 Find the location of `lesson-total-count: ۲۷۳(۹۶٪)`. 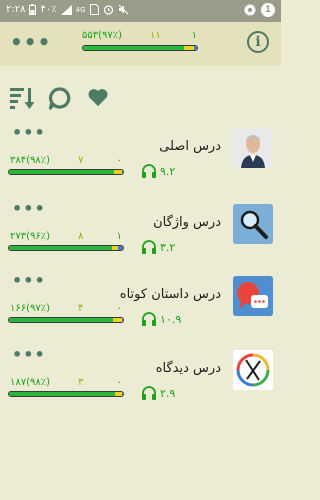

lesson-total-count: ۲۷۳(۹۶٪) is located at coordinates (30, 236).